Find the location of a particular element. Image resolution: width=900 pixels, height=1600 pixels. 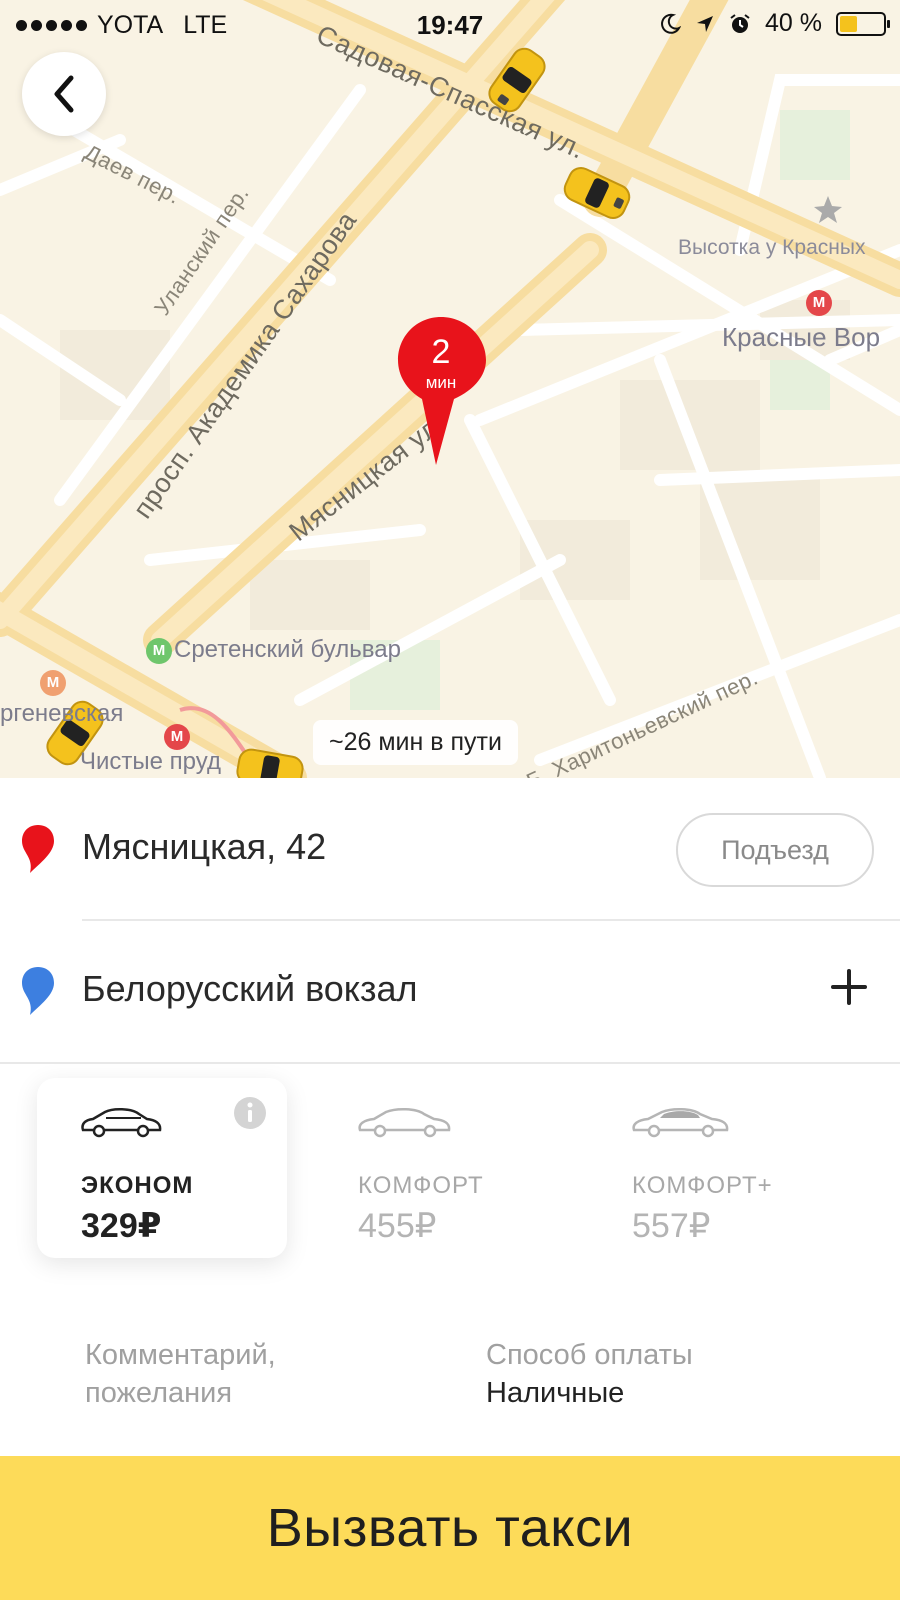

pickup-eta-pin: 2 мин is located at coordinates (446, 390).